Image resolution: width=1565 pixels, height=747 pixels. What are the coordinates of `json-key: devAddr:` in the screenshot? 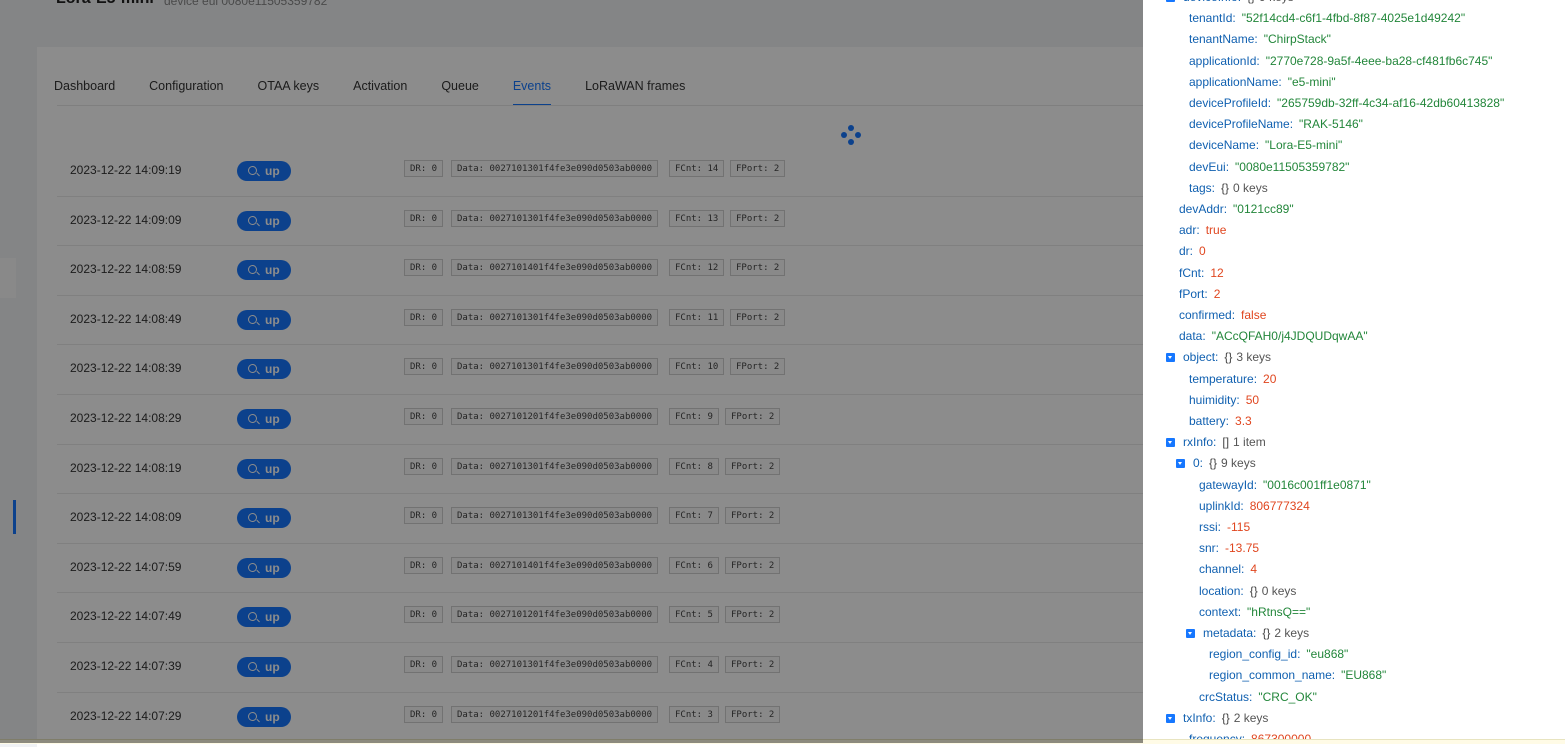 It's located at (1203, 209).